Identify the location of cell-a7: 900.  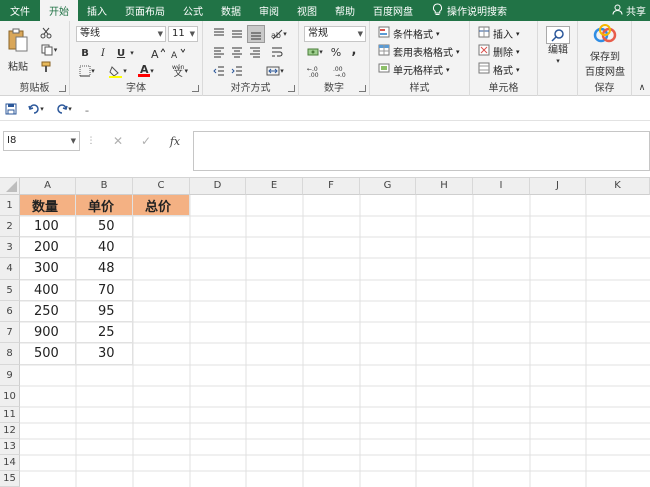
(48, 332).